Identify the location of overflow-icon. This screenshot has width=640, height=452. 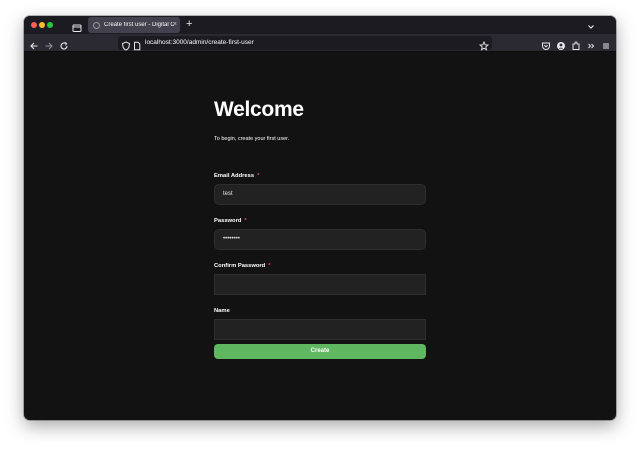
(591, 43).